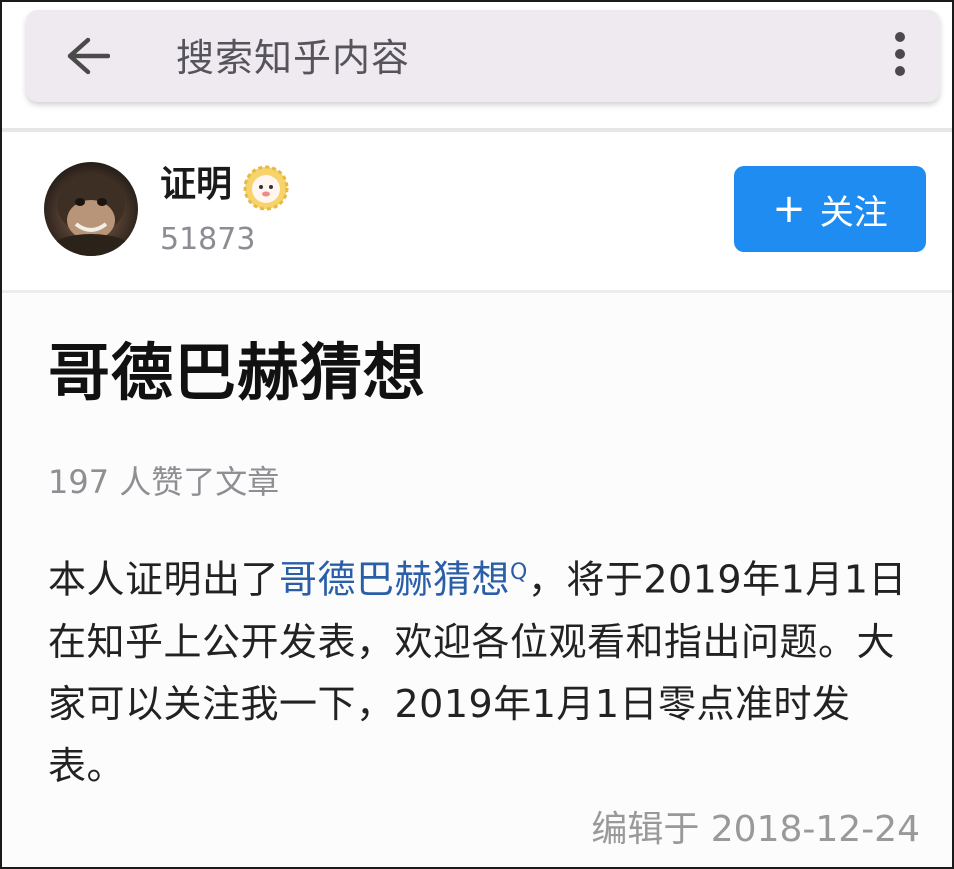 The width and height of the screenshot is (954, 869). I want to click on follow-button: + 关注, so click(830, 209).